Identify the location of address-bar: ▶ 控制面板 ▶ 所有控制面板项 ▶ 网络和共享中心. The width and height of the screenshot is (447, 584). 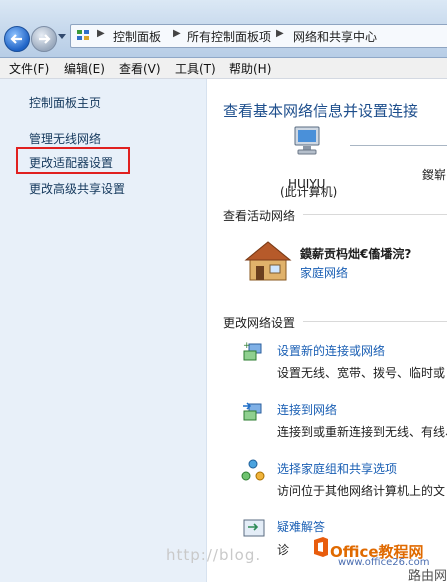
(223, 29).